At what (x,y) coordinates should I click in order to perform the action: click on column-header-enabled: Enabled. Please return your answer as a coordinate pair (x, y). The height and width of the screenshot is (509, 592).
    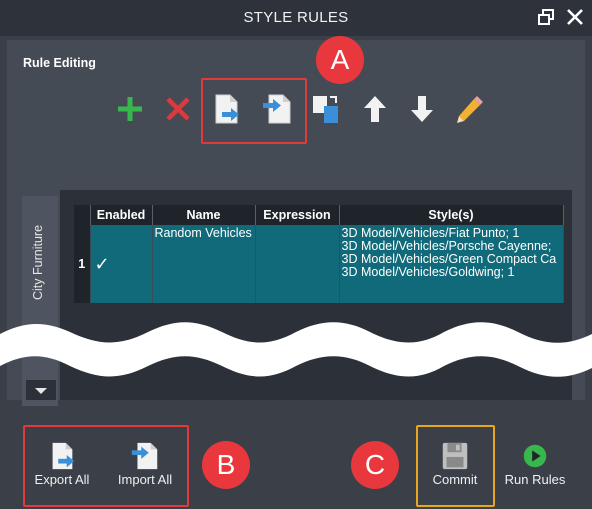
    Looking at the image, I should click on (121, 215).